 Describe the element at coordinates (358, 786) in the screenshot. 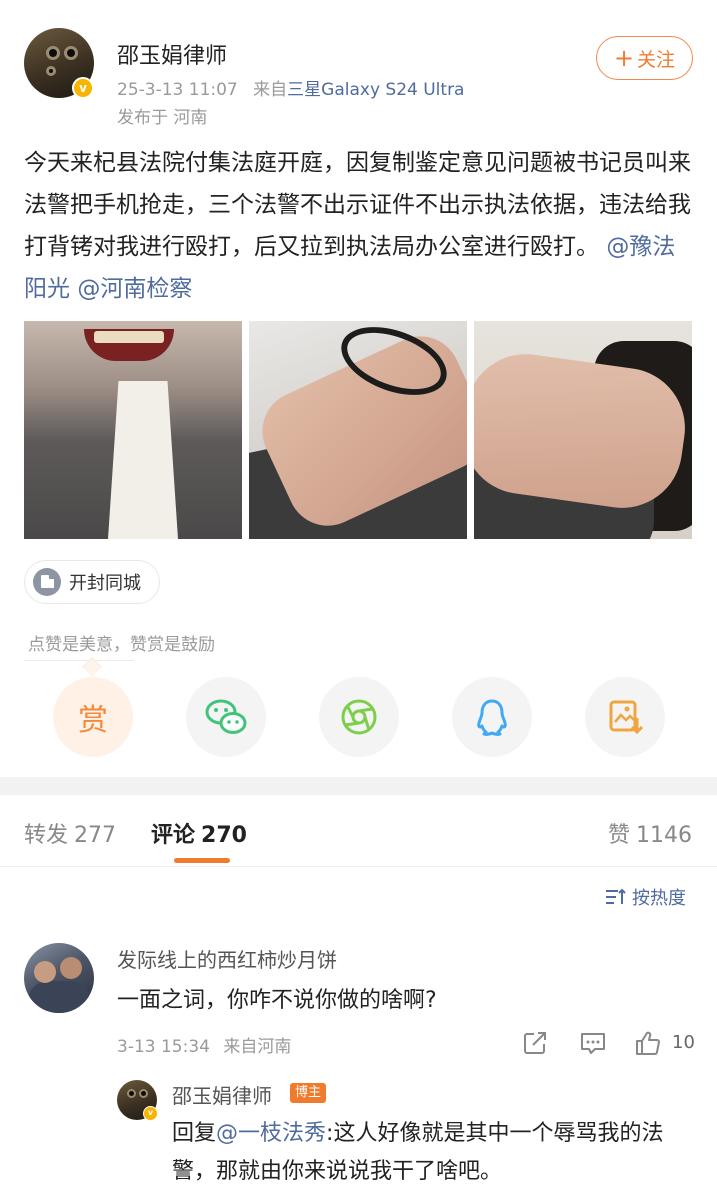

I see `section-divider` at that location.